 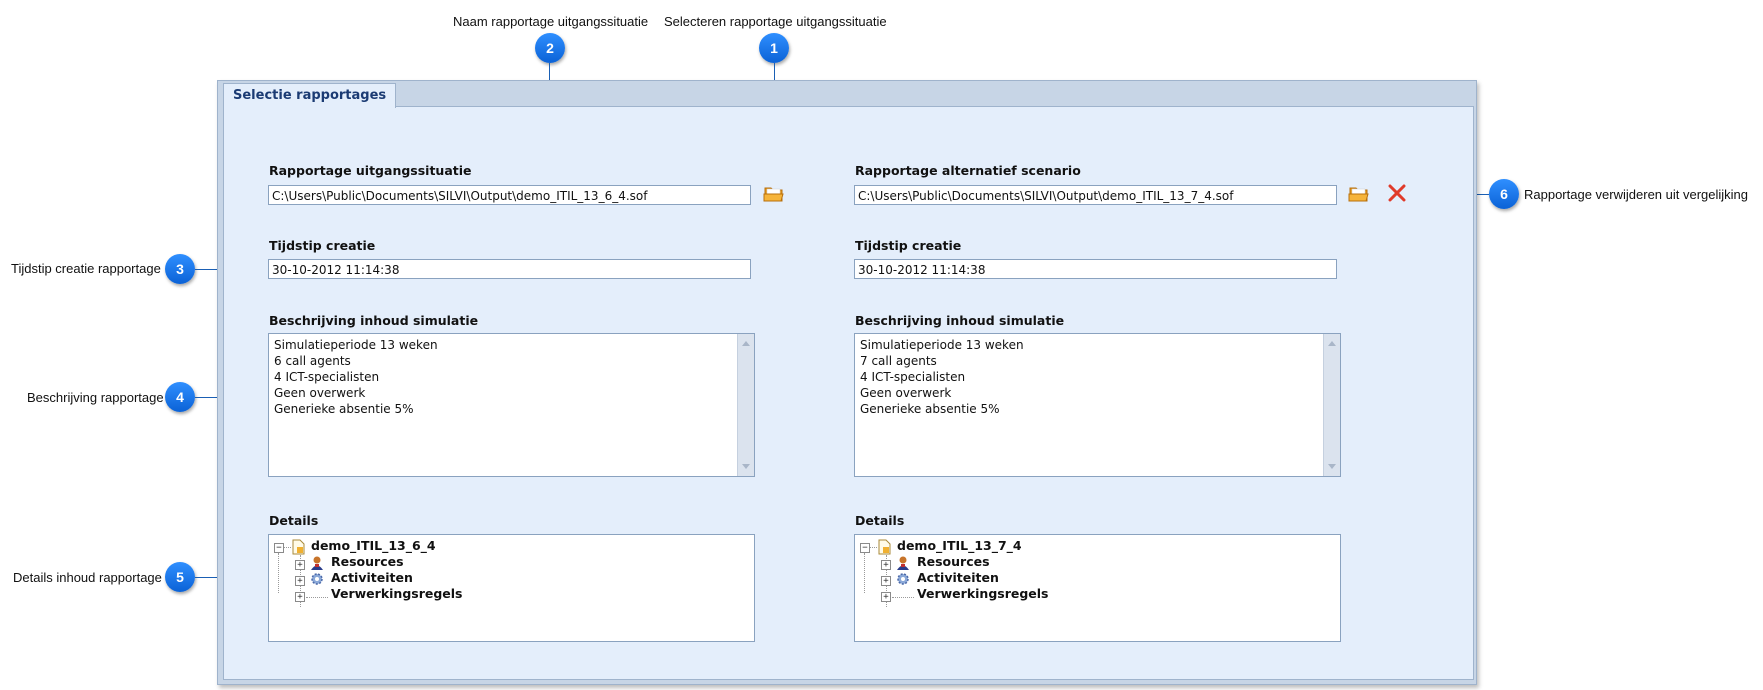 What do you see at coordinates (180, 577) in the screenshot?
I see `callout-5-badge: 5` at bounding box center [180, 577].